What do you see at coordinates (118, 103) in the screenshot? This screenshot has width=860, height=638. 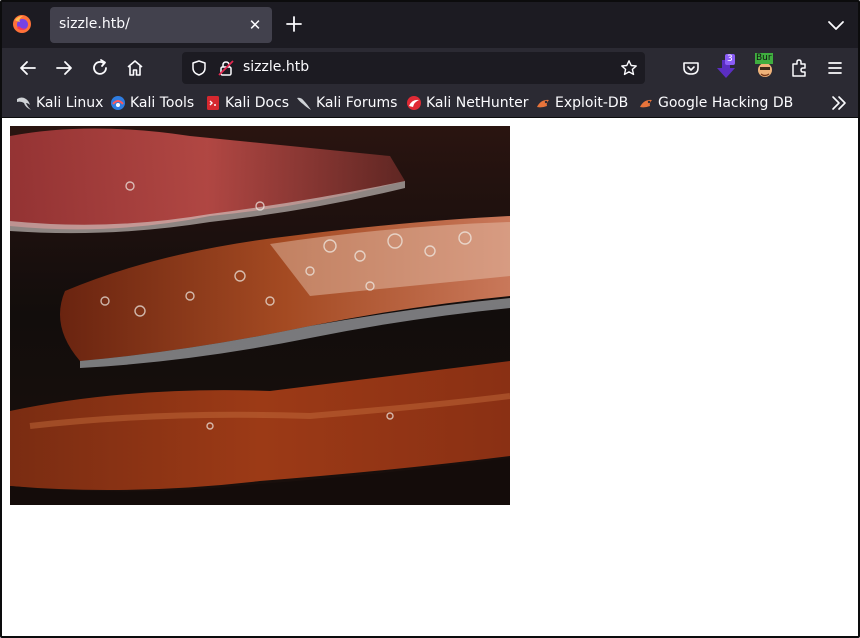 I see `kali-tools-icon` at bounding box center [118, 103].